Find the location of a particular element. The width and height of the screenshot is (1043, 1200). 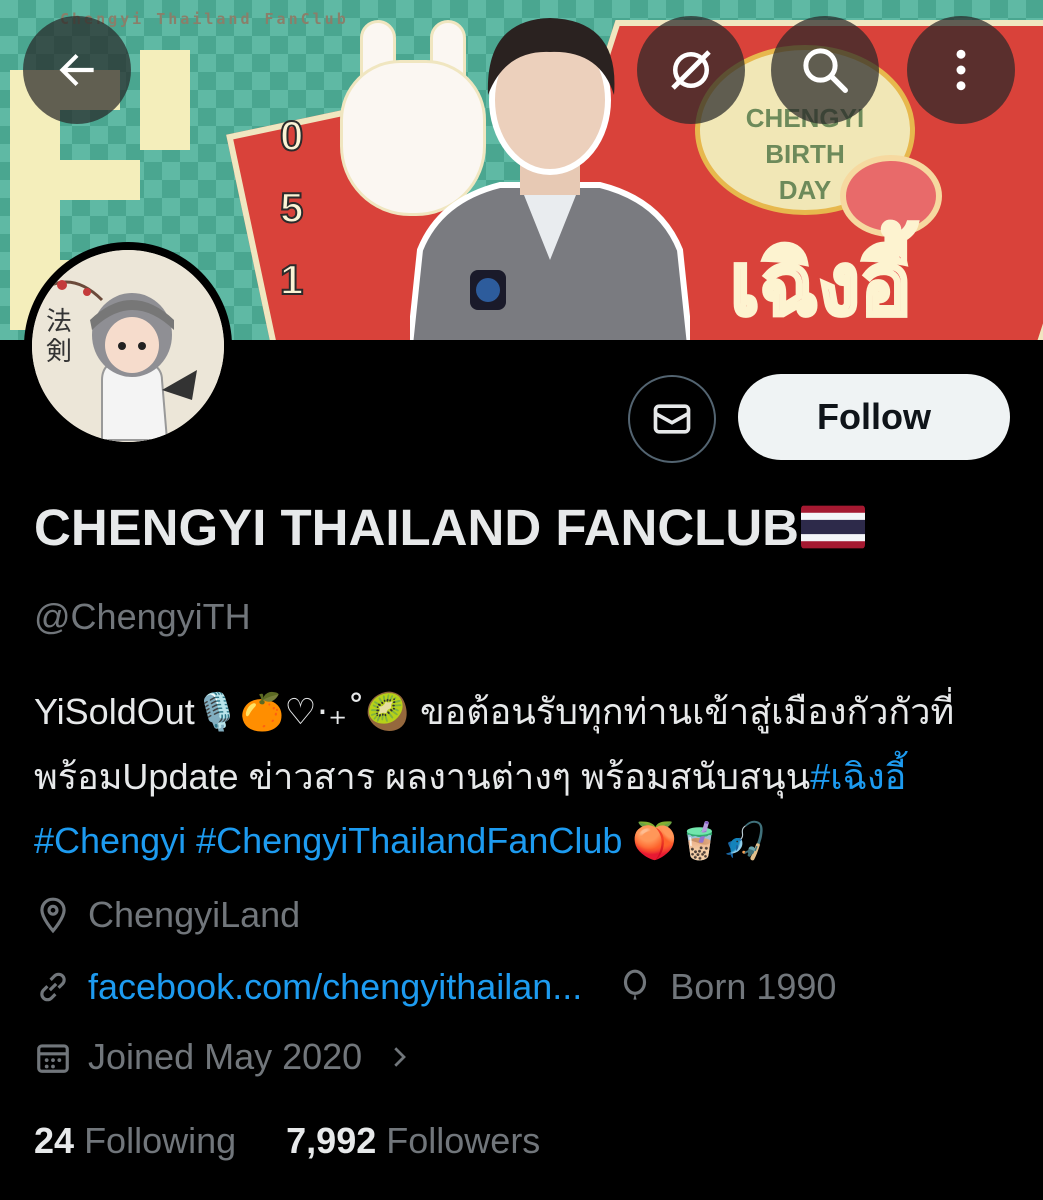

birth-text: Born 1990 is located at coordinates (753, 986).